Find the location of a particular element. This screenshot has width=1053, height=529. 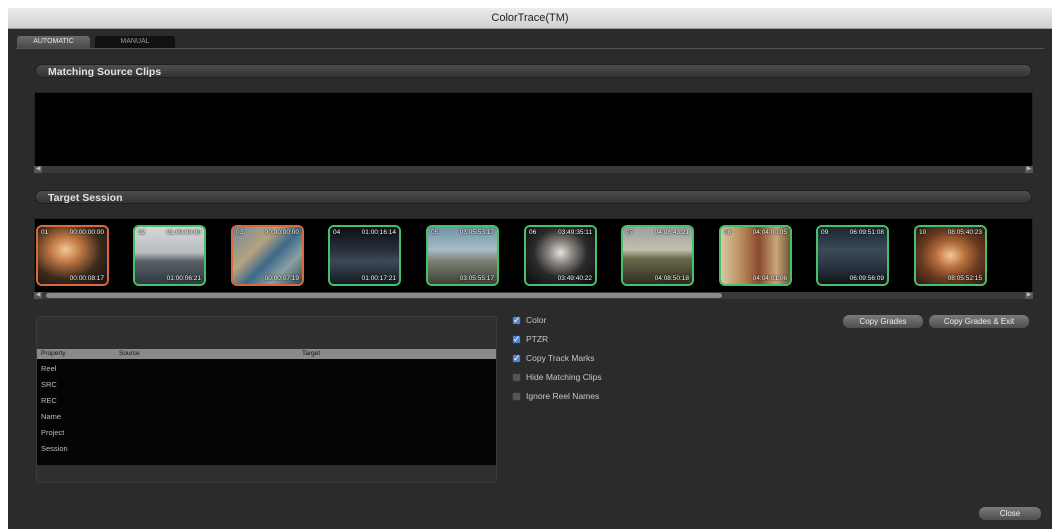

copy-grades-exit-button: Copy Grades & Exit is located at coordinates (979, 321).